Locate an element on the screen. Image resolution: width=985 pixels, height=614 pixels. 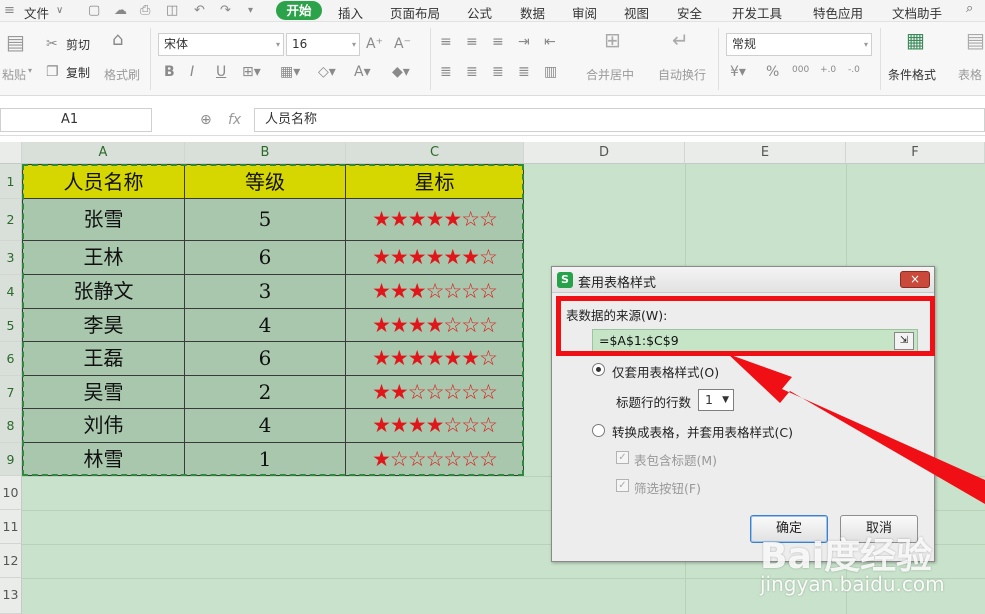
increase-decimal-icon: +.0 is located at coordinates (828, 70).